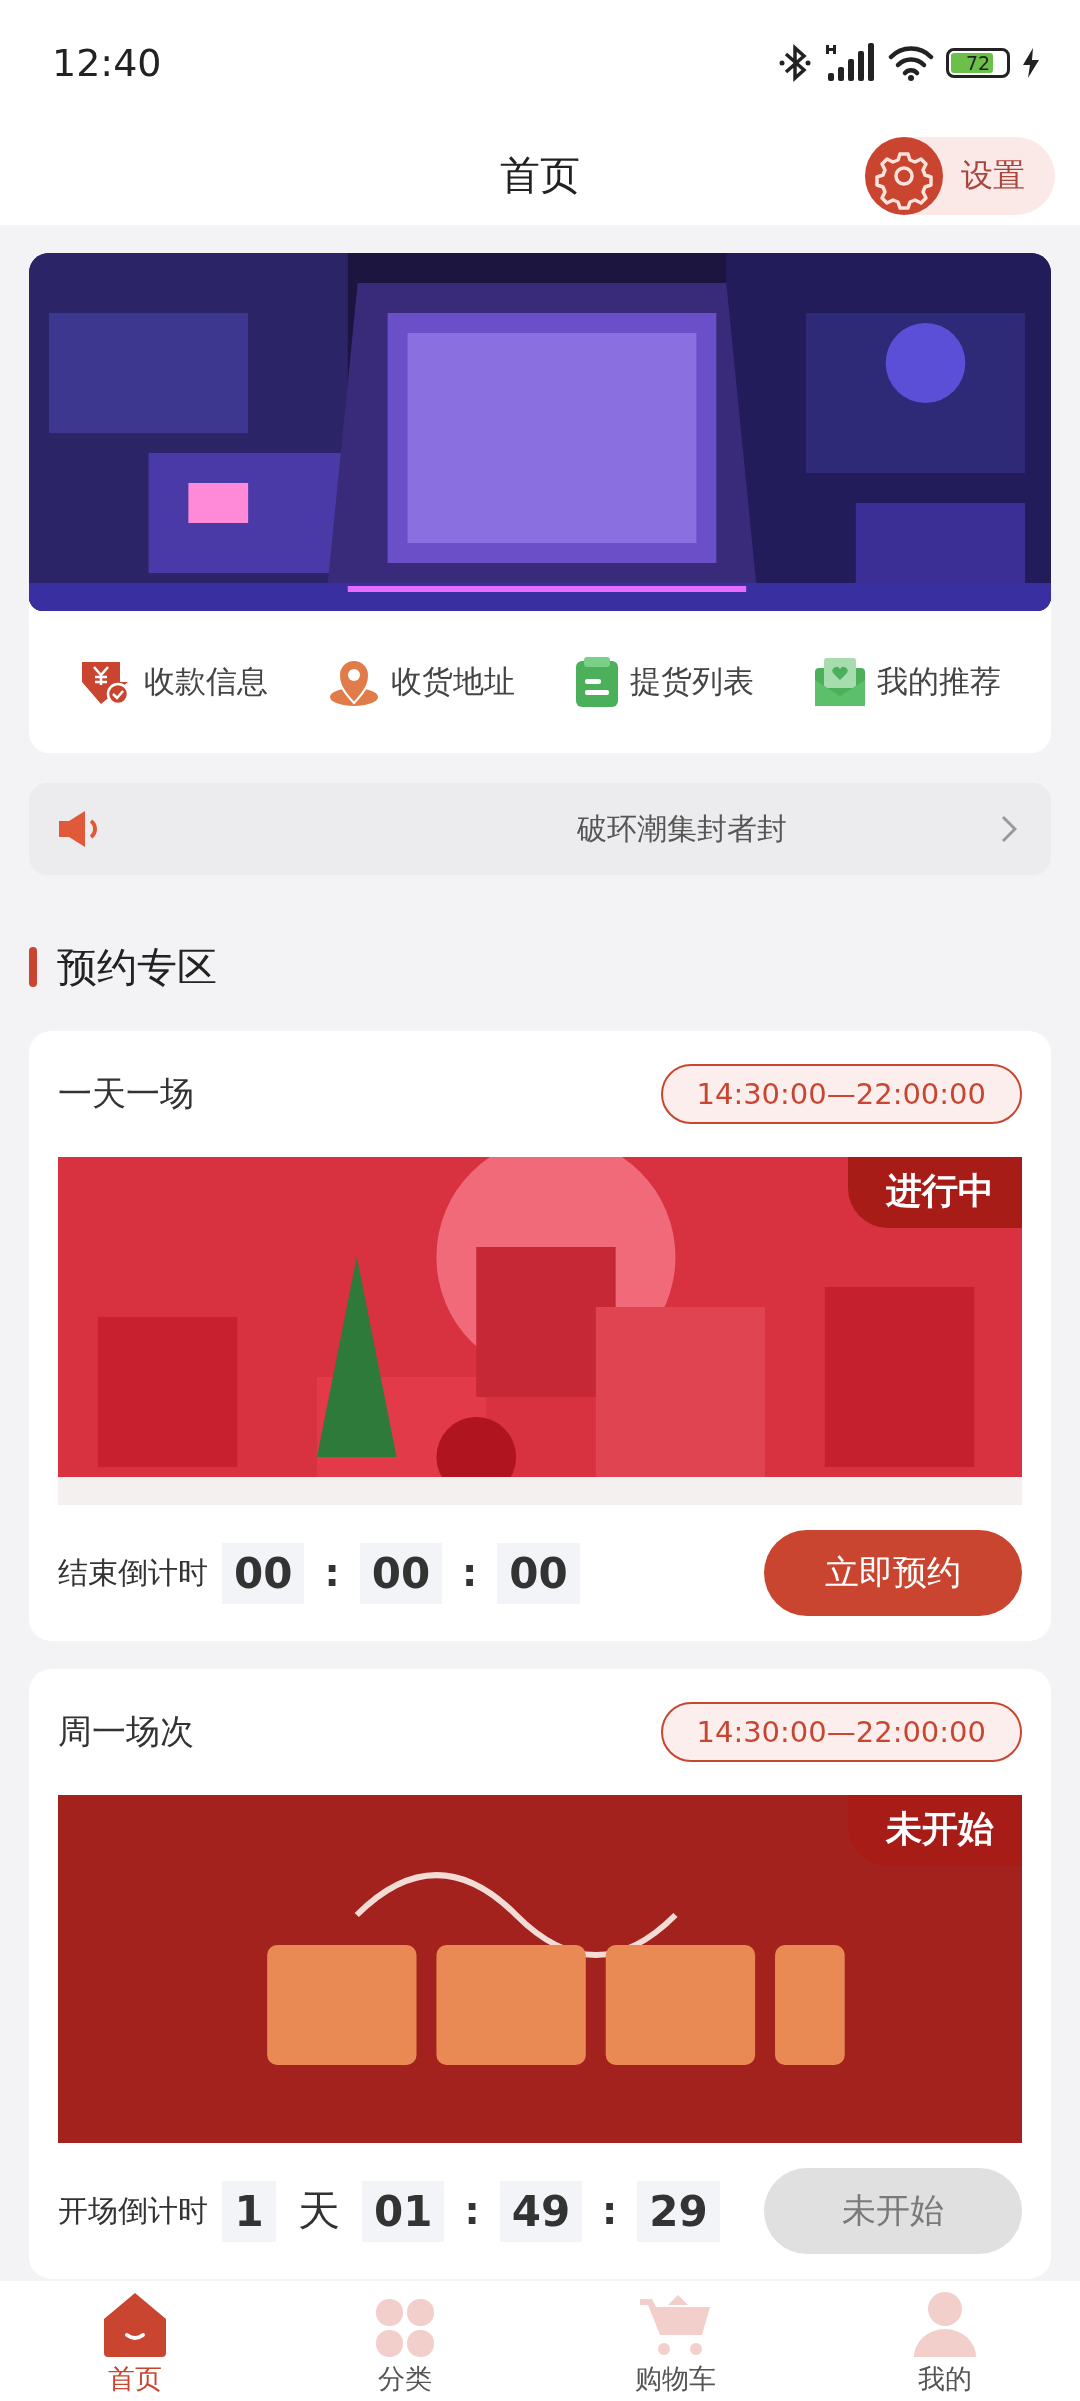 The image size is (1080, 2401). What do you see at coordinates (907, 682) in the screenshot?
I see `quick-link: 我的推荐` at bounding box center [907, 682].